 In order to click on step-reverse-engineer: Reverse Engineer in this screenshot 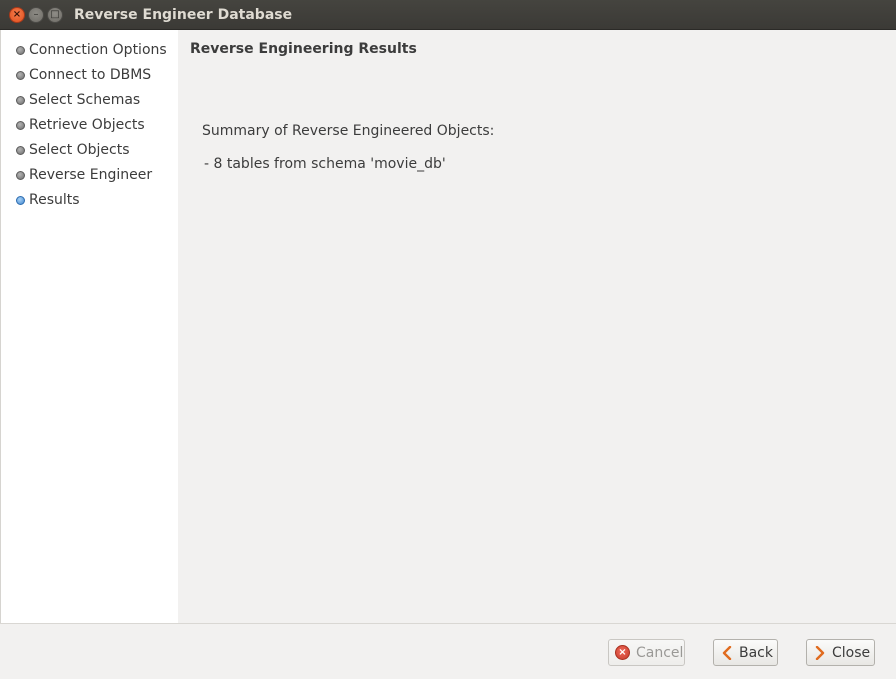, I will do `click(84, 175)`.